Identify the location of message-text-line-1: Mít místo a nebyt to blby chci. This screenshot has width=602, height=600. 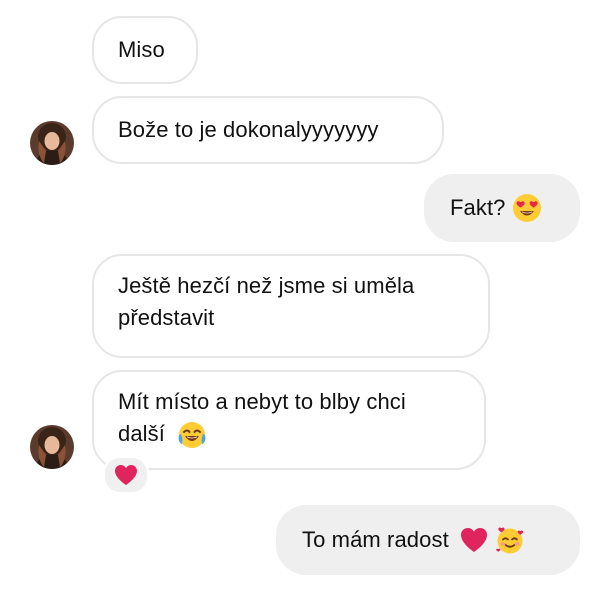
(262, 401).